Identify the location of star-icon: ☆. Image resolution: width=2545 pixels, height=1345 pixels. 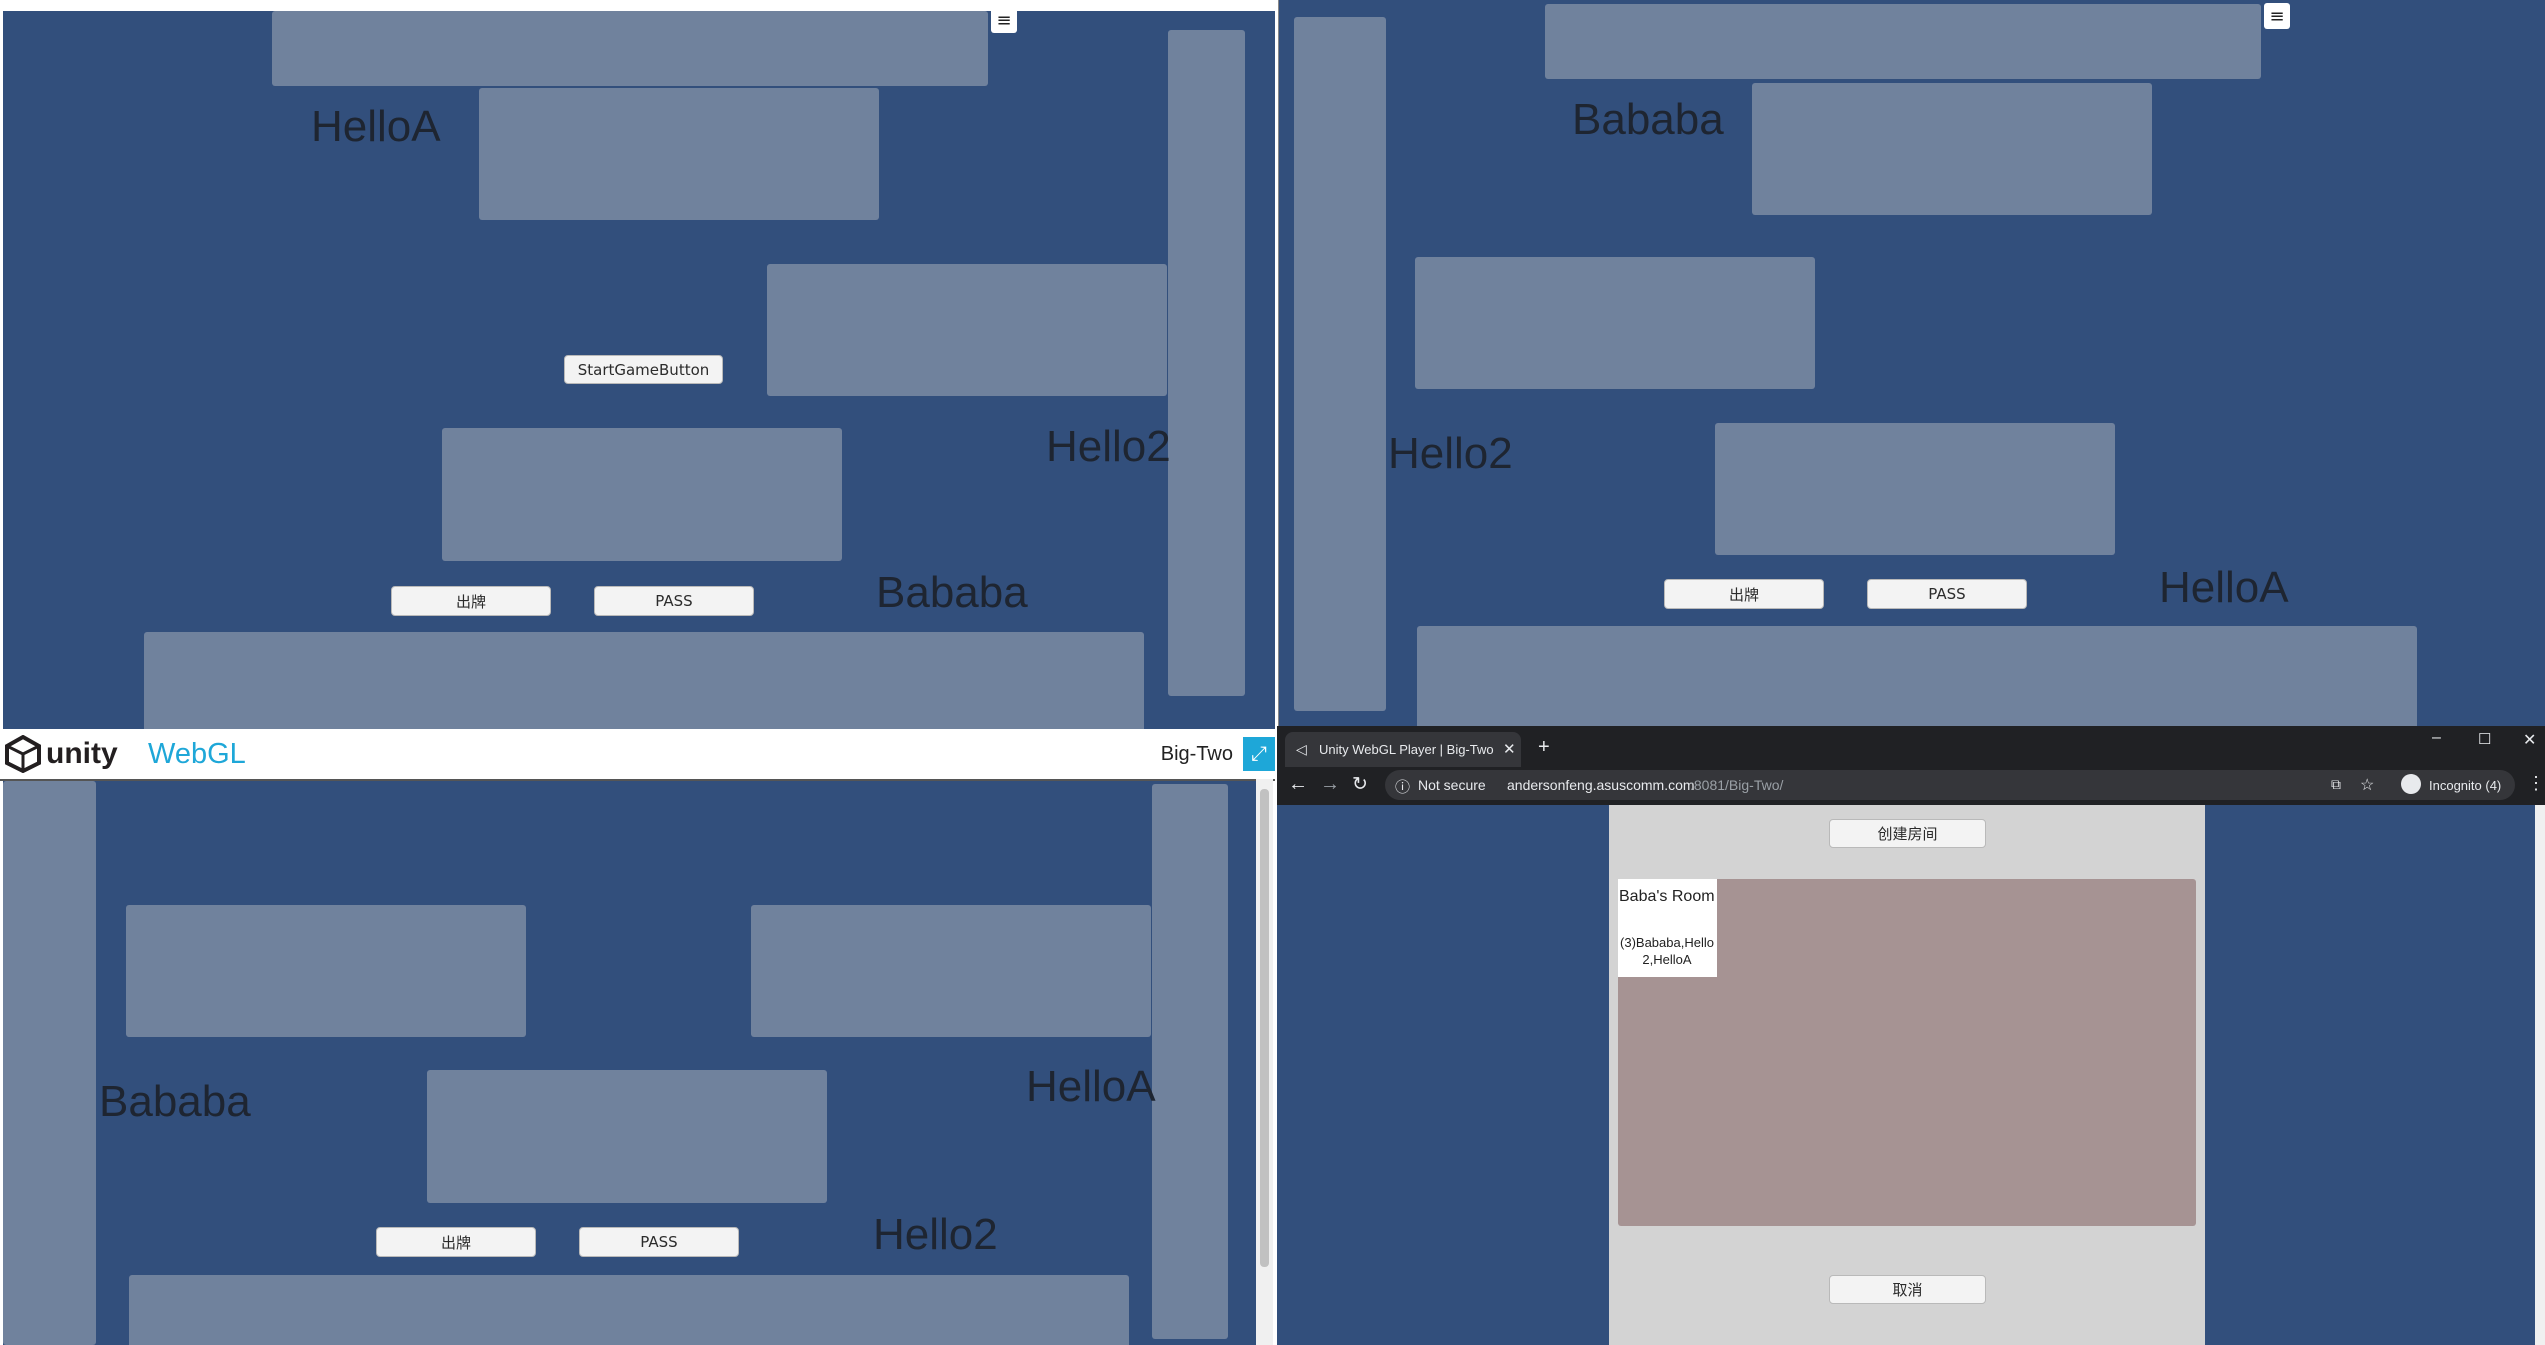
(2367, 785).